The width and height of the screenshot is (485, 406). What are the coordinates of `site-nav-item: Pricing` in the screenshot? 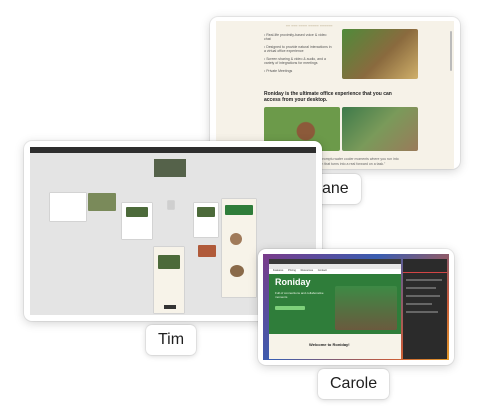 It's located at (292, 270).